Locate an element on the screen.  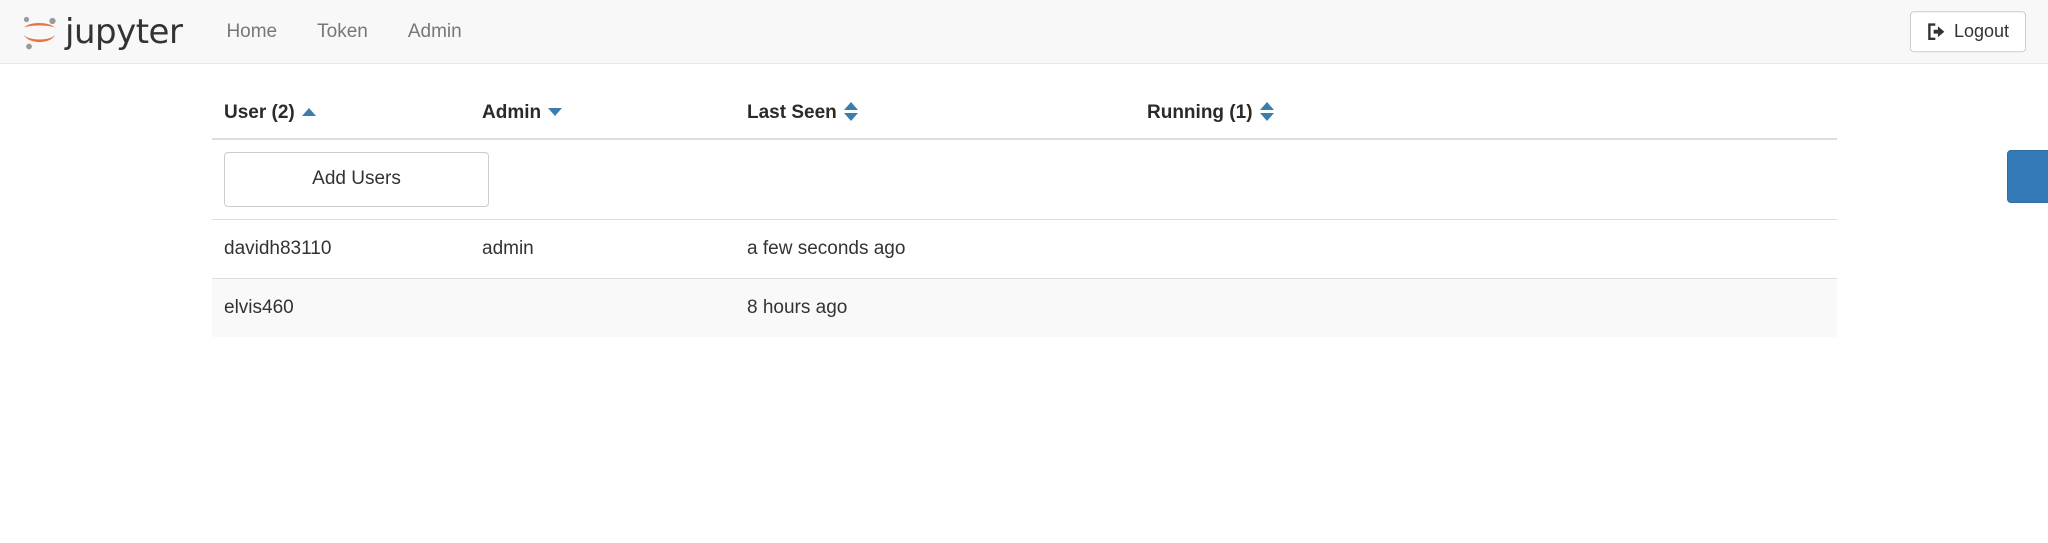
table-head: User (2) Admin Last Seen Running (1) is located at coordinates (1024, 114).